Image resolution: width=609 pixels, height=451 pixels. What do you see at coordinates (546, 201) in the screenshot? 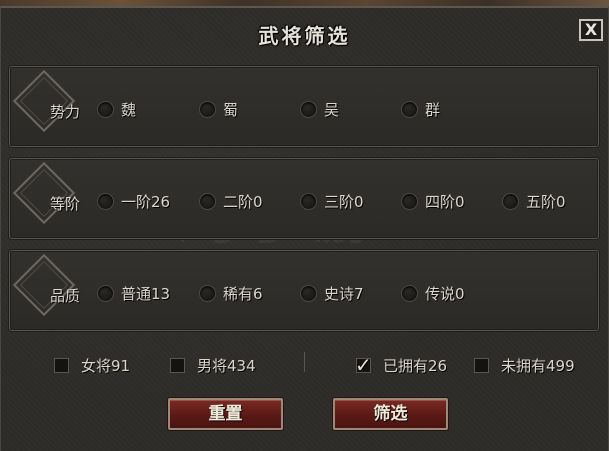
I see `option-label: 五阶0` at bounding box center [546, 201].